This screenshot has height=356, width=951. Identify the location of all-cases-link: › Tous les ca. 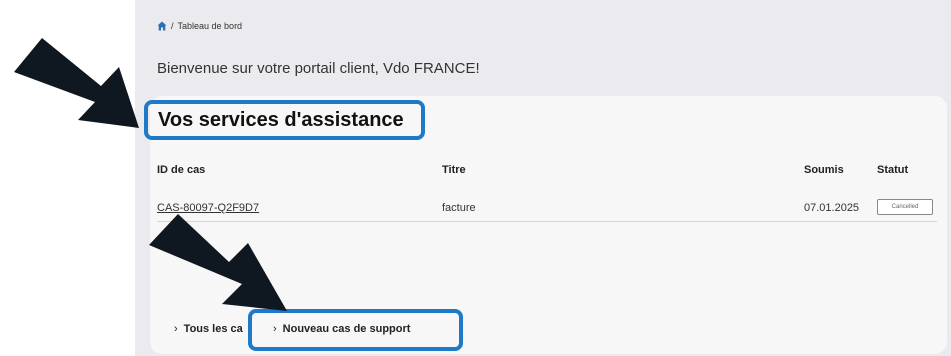
(208, 329).